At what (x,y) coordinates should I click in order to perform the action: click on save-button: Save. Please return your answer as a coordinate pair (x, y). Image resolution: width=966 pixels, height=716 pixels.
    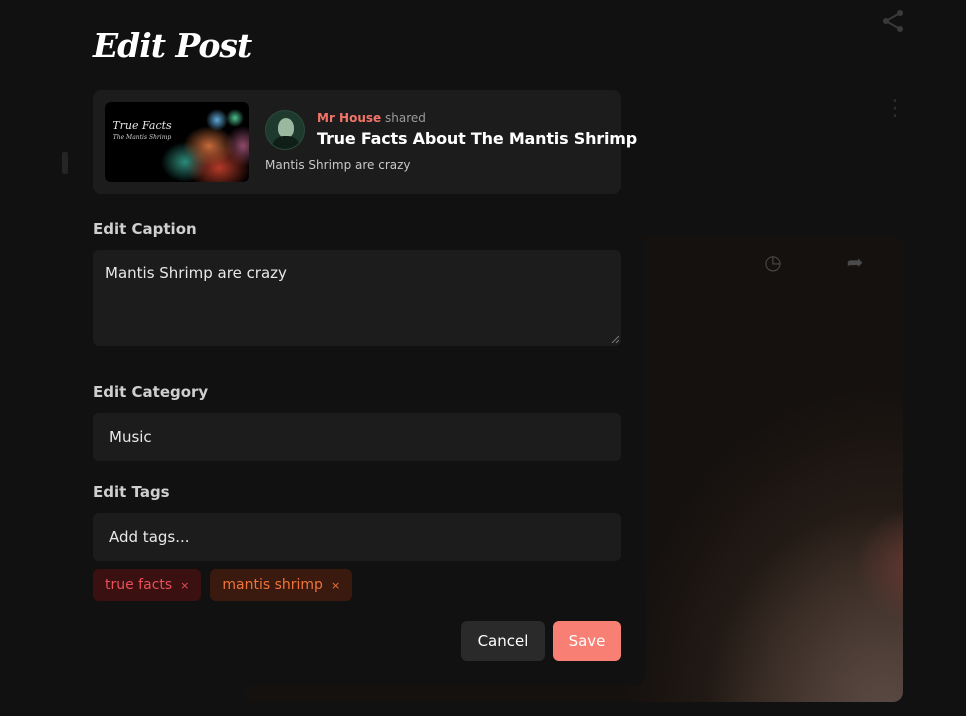
    Looking at the image, I should click on (587, 641).